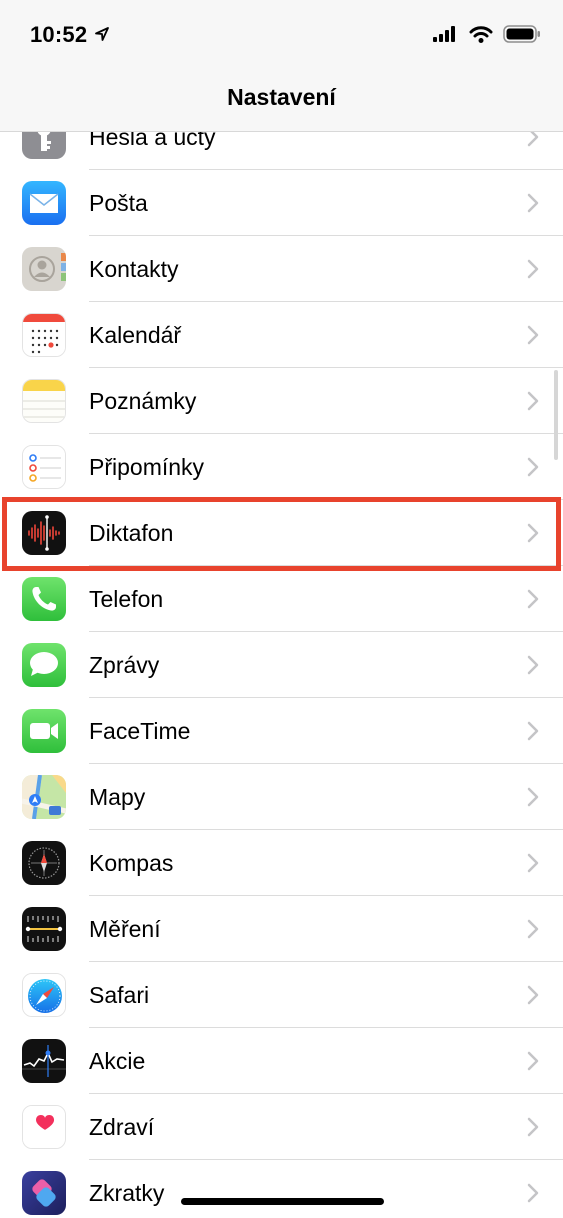 The height and width of the screenshot is (1218, 563). I want to click on settings-row-label: Měření, so click(125, 929).